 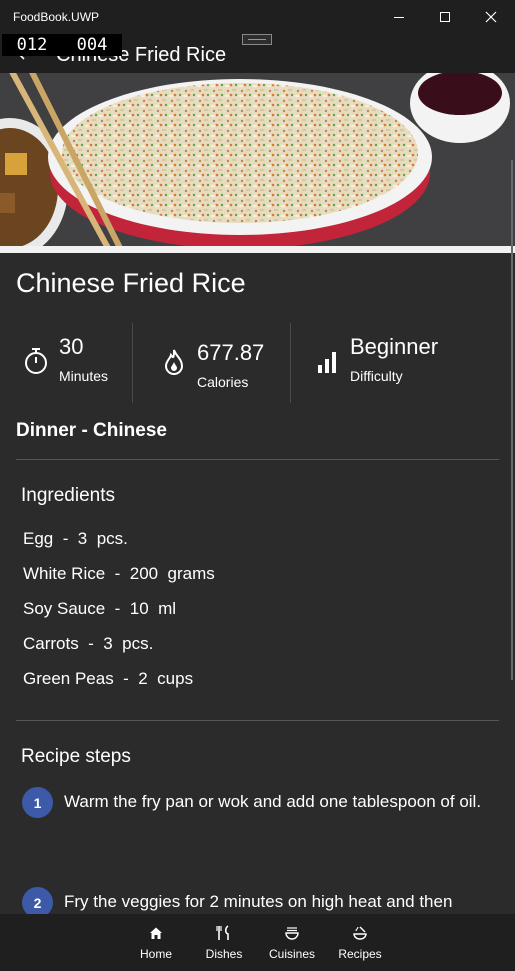 I want to click on nav-item-home: Home, so click(x=156, y=942).